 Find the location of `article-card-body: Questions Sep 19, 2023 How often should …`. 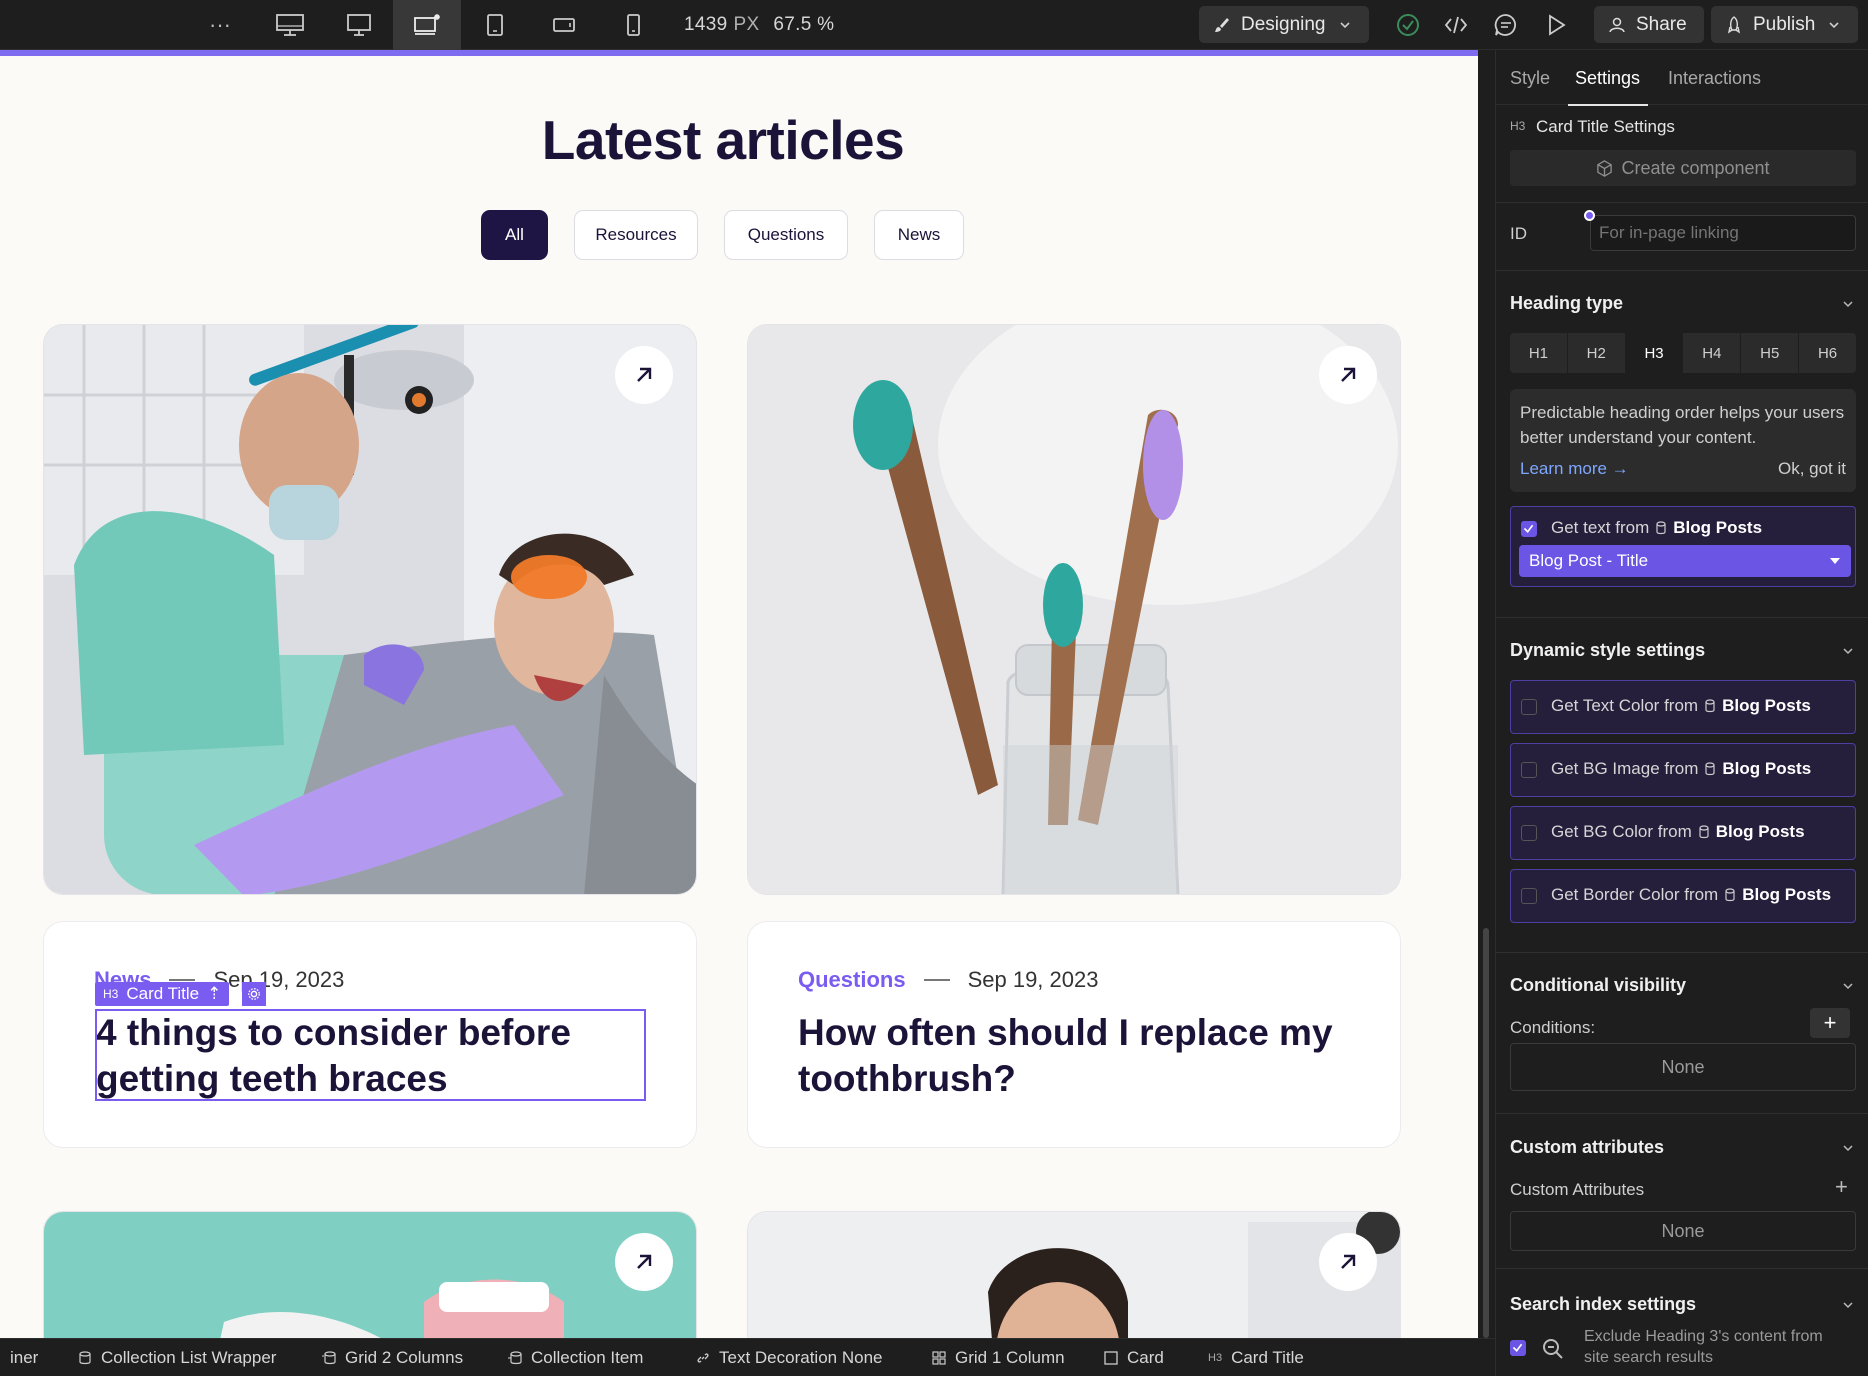

article-card-body: Questions Sep 19, 2023 How often should … is located at coordinates (1074, 1034).